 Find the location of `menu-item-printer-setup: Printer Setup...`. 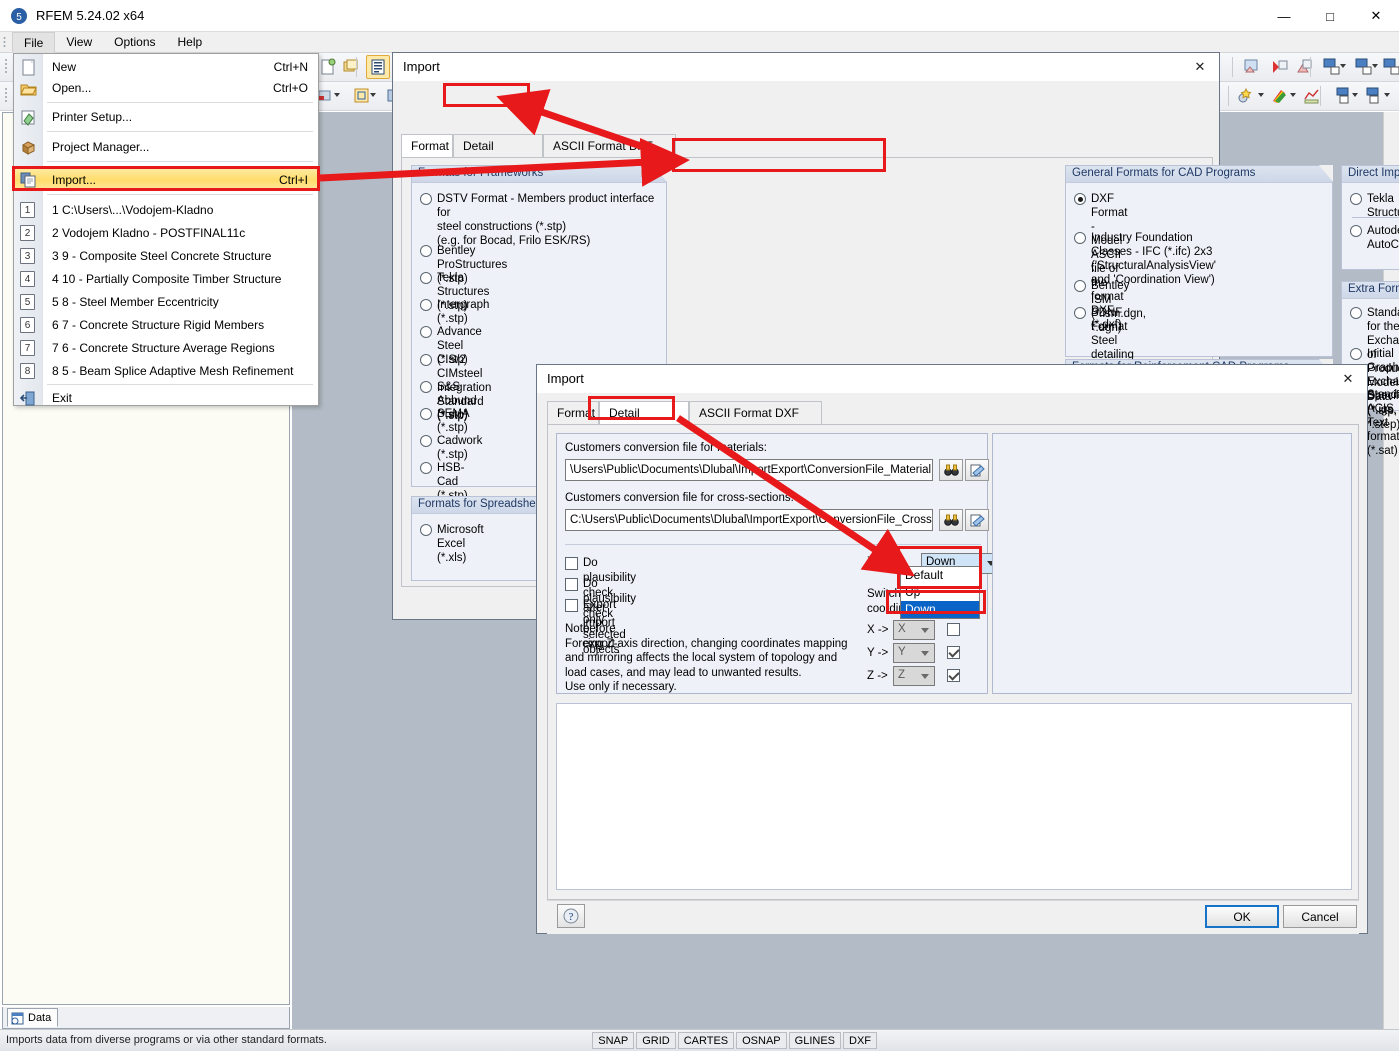

menu-item-printer-setup: Printer Setup... is located at coordinates (167, 117).